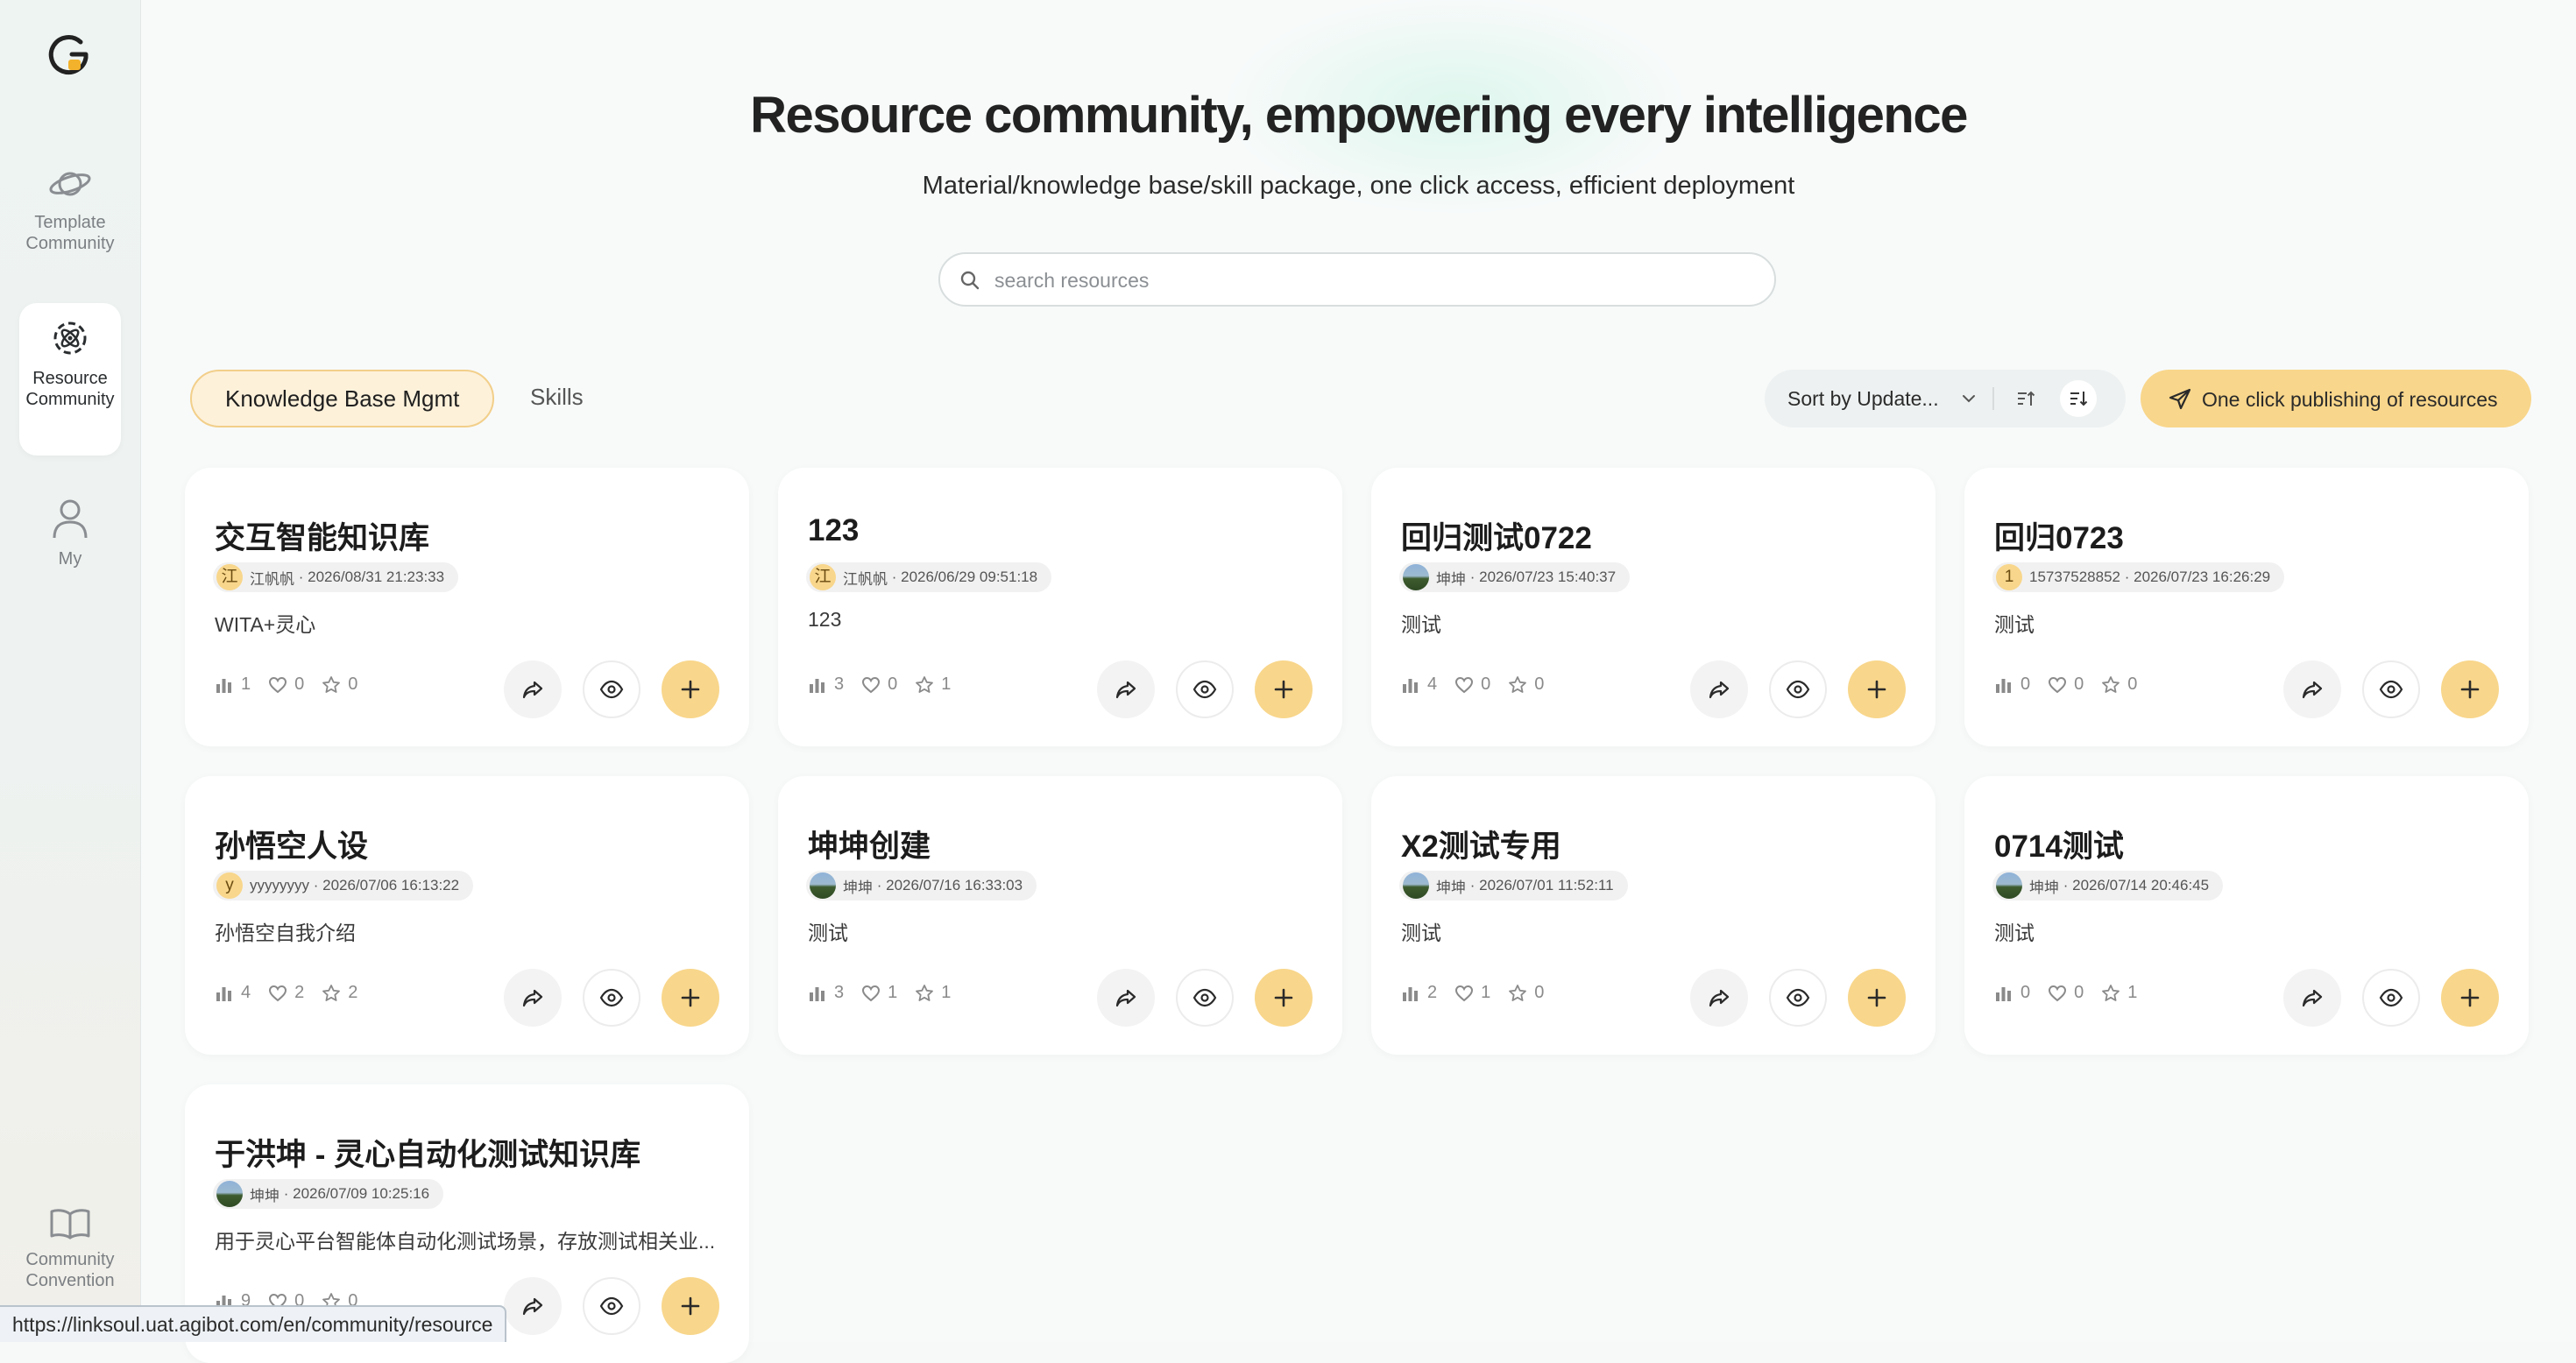 The image size is (2576, 1363). I want to click on logo-icon, so click(68, 55).